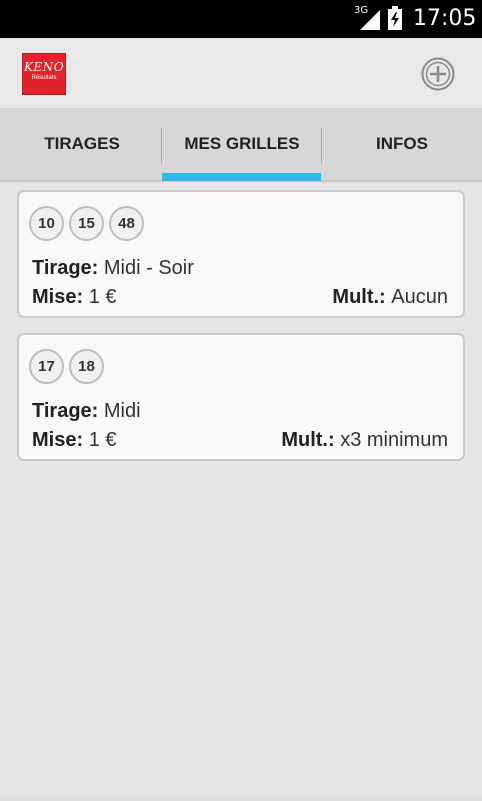  Describe the element at coordinates (122, 411) in the screenshot. I see `tirage-value: Midi` at that location.